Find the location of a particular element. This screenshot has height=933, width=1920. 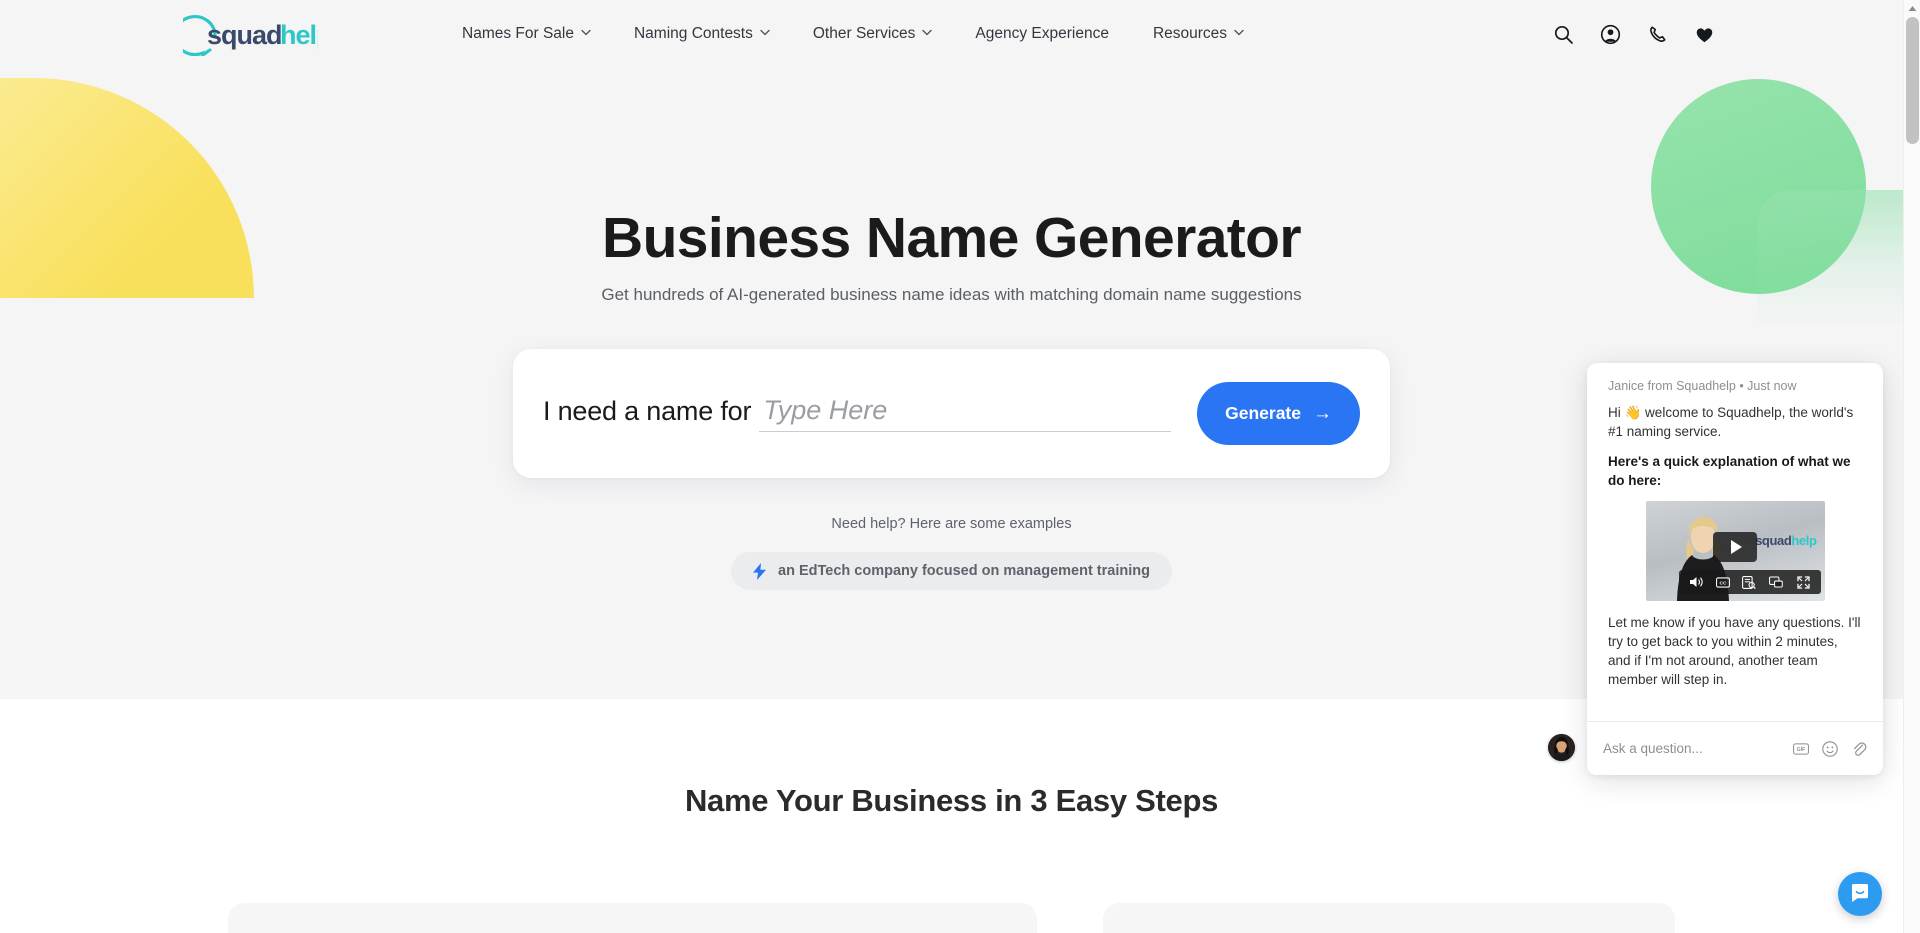

search-prefix-label: I need a name for is located at coordinates (647, 411).